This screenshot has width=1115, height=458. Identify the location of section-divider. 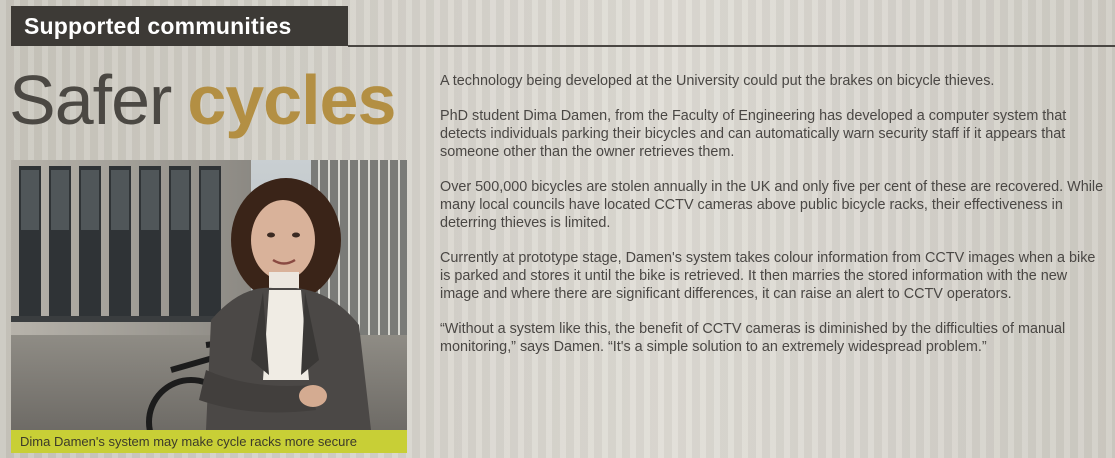
(731, 46).